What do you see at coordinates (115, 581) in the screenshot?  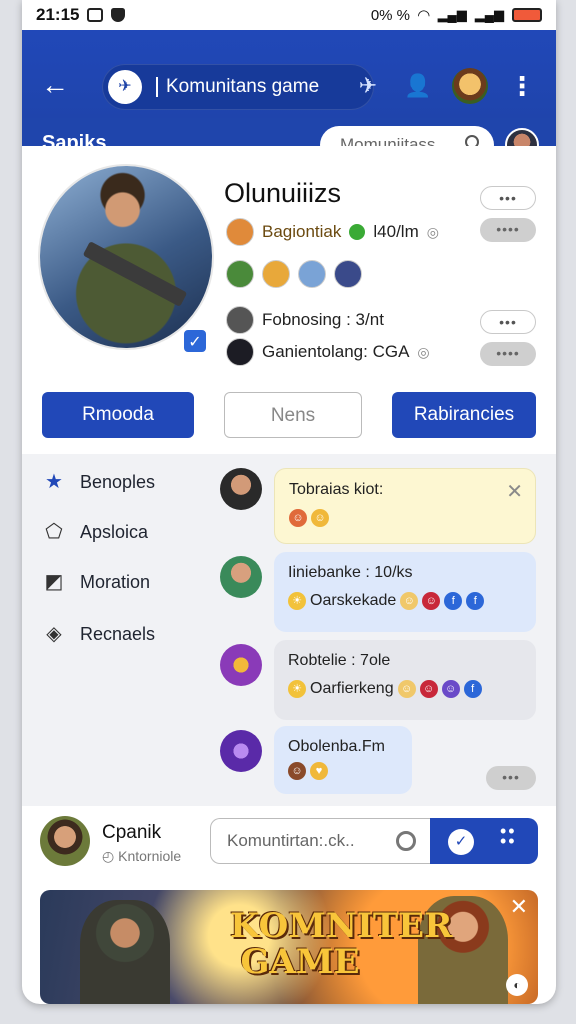 I see `sidebar-item-label: Moration` at bounding box center [115, 581].